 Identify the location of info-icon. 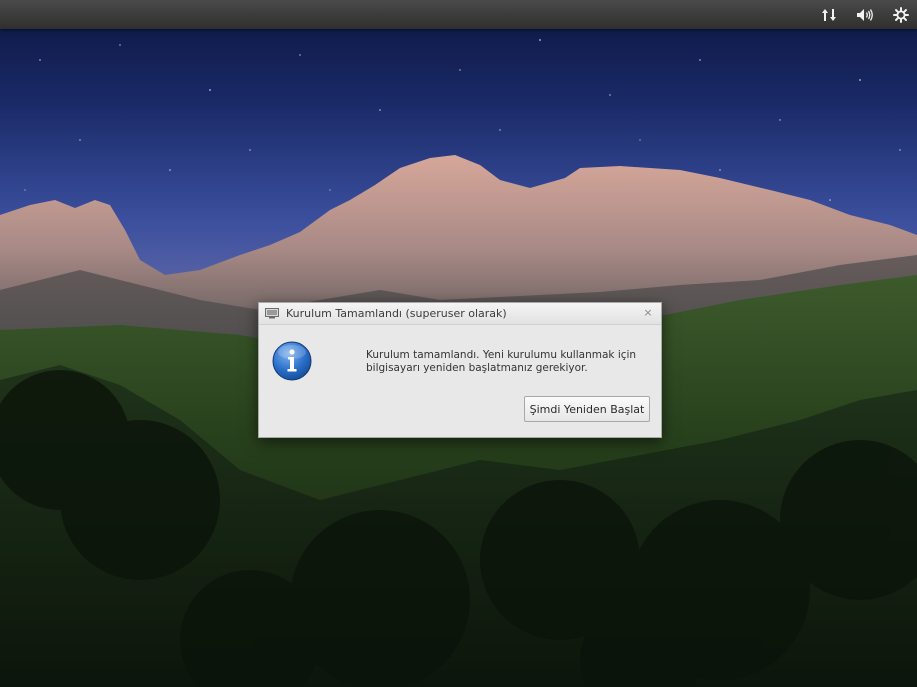
(292, 361).